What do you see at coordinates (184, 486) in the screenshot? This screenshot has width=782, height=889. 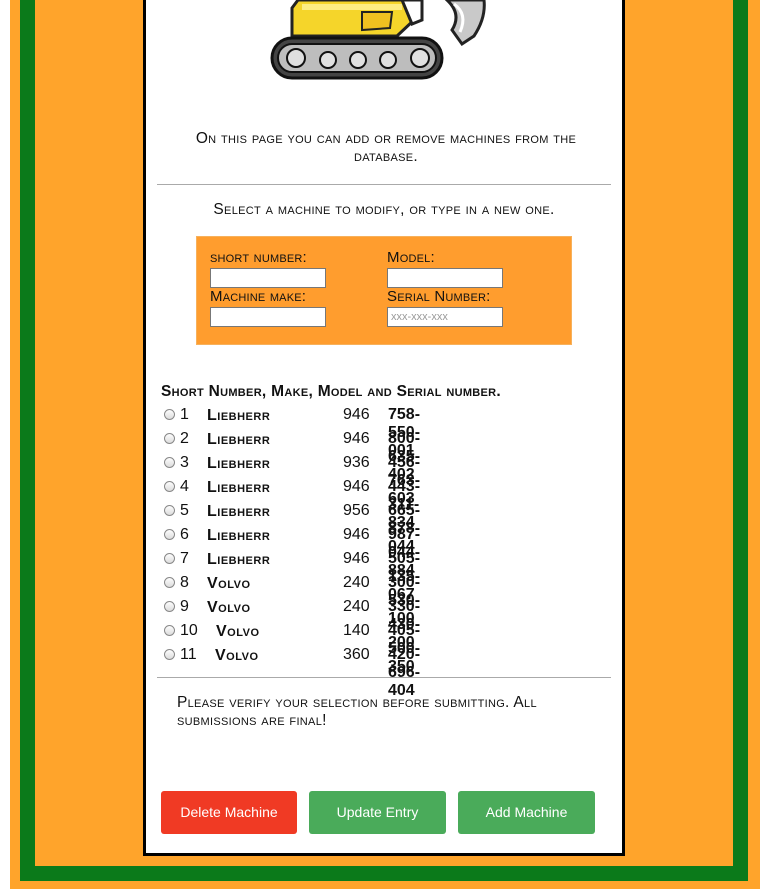 I see `machine-number: 4` at bounding box center [184, 486].